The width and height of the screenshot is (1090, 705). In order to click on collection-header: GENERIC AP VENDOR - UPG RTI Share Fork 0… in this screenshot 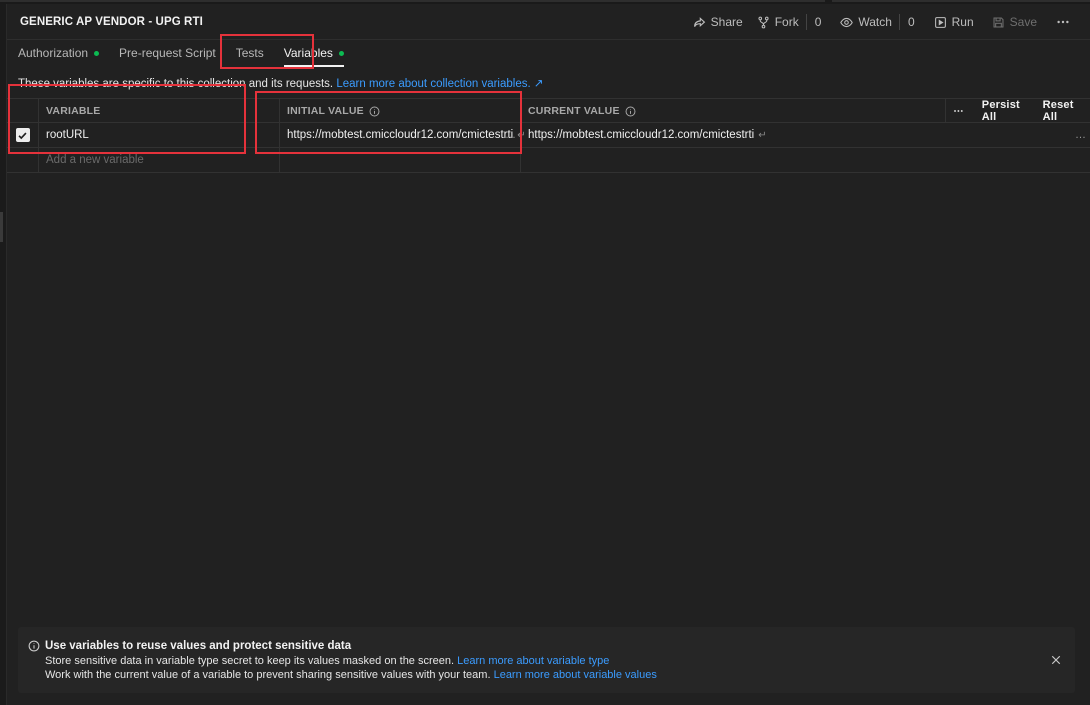, I will do `click(548, 22)`.